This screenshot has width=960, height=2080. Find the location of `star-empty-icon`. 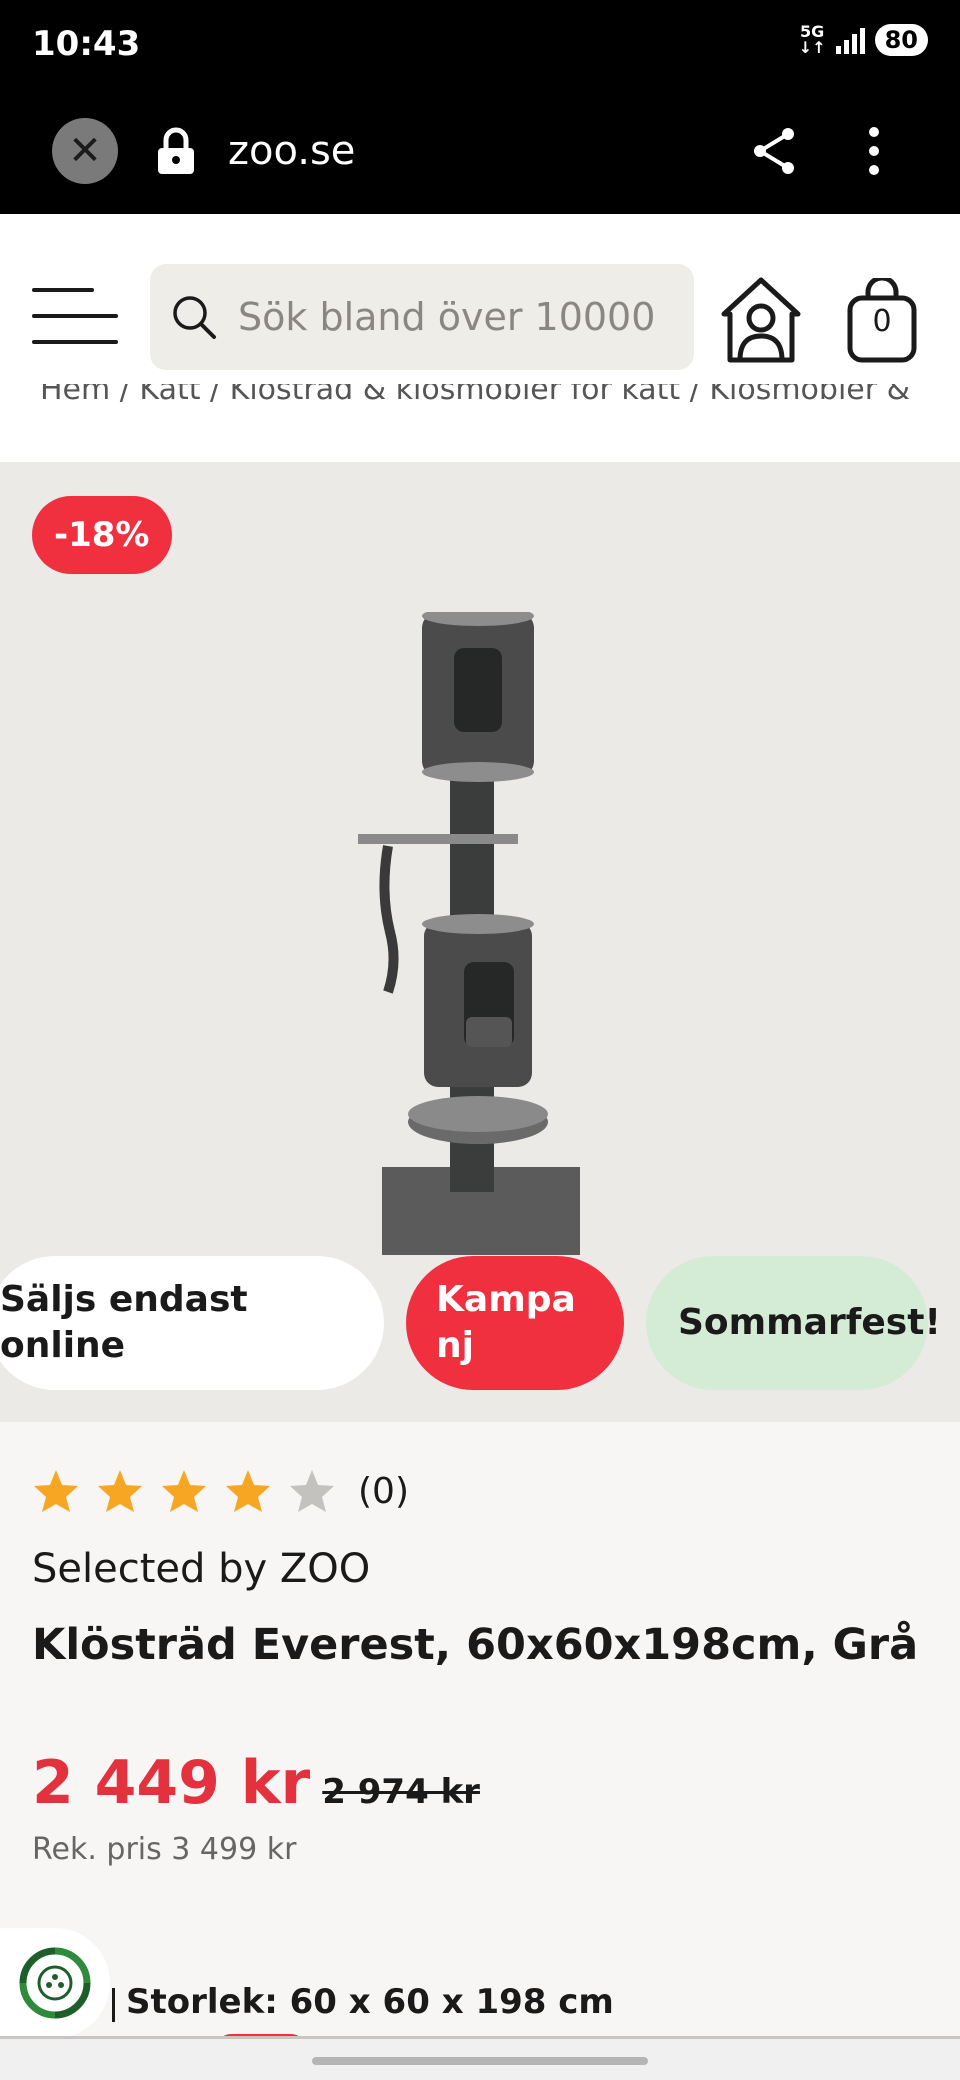

star-empty-icon is located at coordinates (312, 1491).